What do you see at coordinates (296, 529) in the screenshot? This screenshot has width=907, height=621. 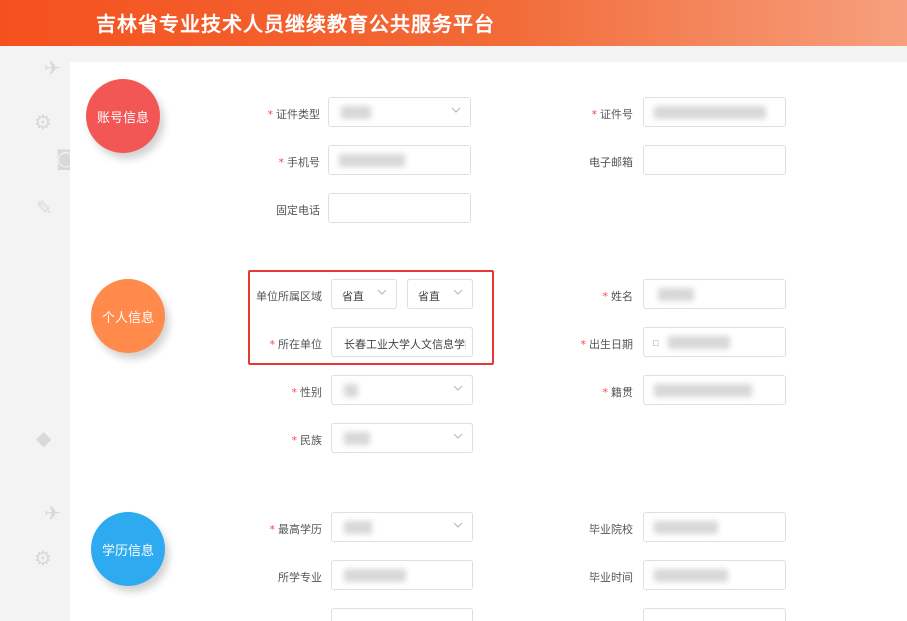 I see `highest-degree-label: * 最高学历` at bounding box center [296, 529].